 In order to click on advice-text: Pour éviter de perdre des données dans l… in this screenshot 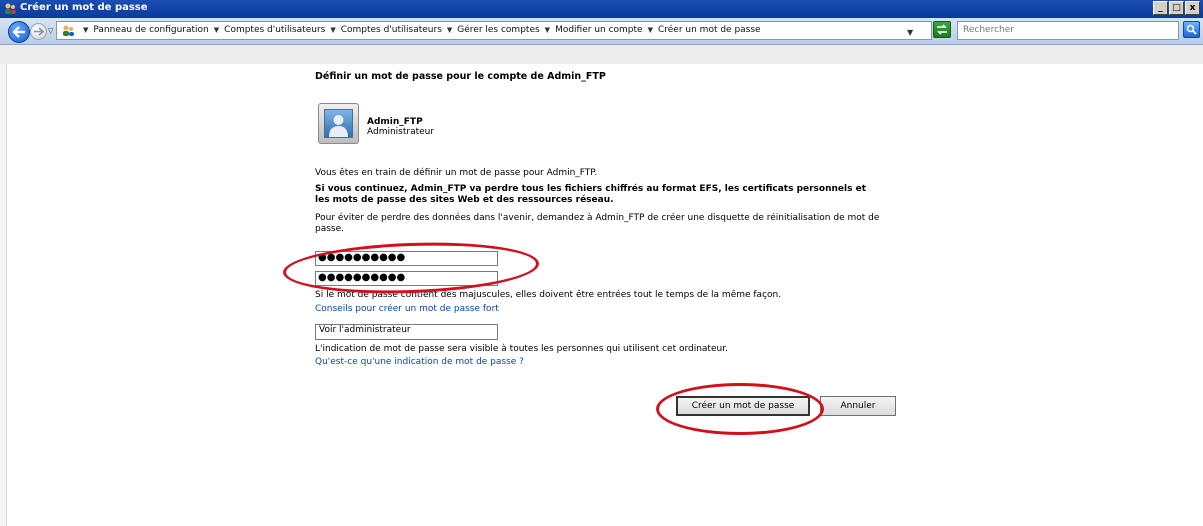, I will do `click(597, 223)`.